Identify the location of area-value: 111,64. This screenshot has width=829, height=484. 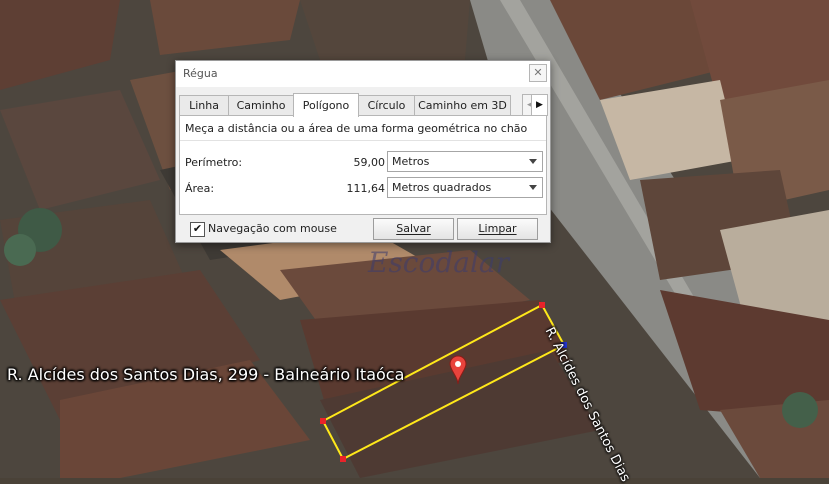
(366, 188).